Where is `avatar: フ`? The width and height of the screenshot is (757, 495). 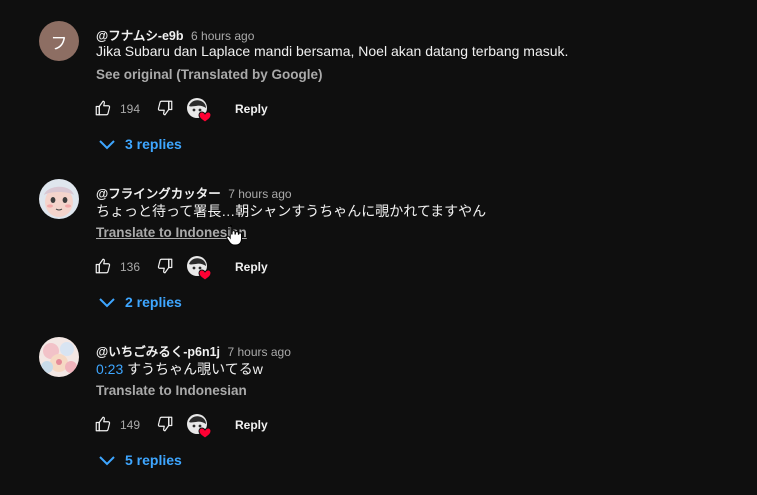
avatar: フ is located at coordinates (59, 41).